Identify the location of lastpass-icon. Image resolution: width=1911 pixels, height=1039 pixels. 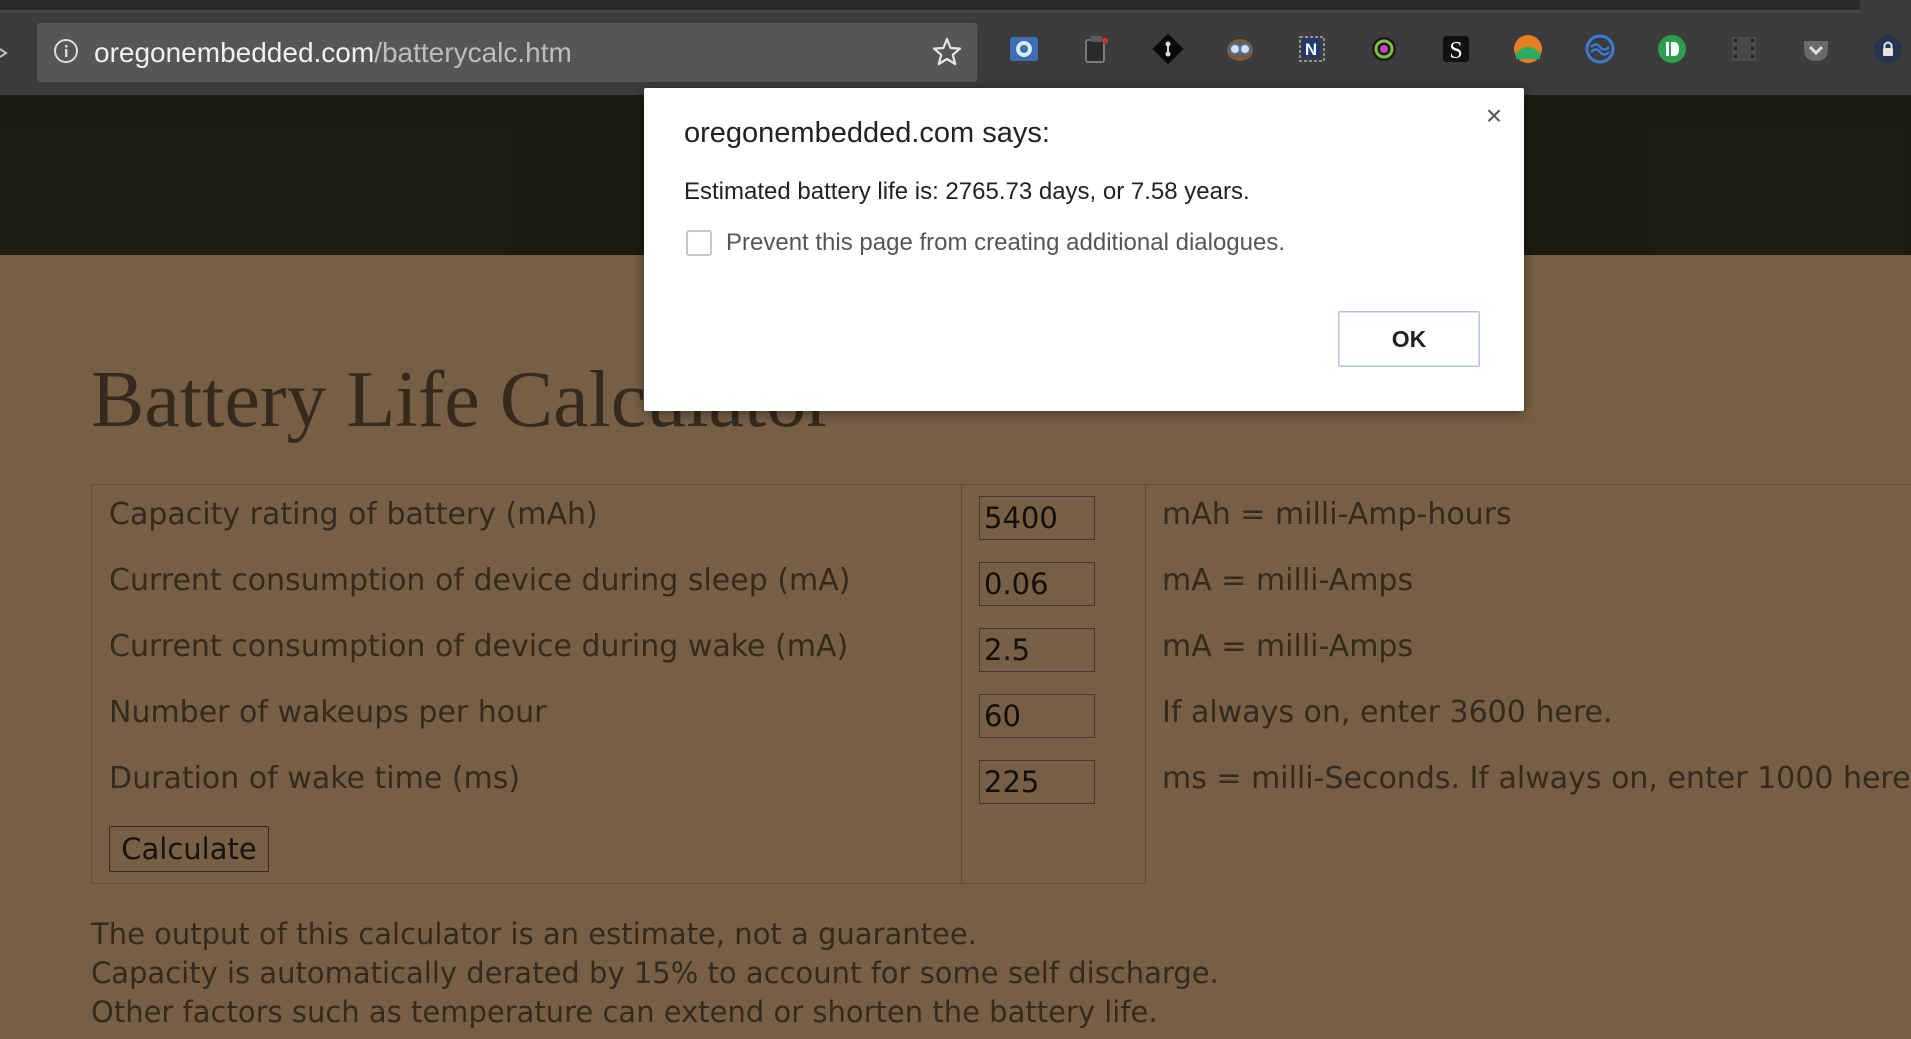
(1888, 49).